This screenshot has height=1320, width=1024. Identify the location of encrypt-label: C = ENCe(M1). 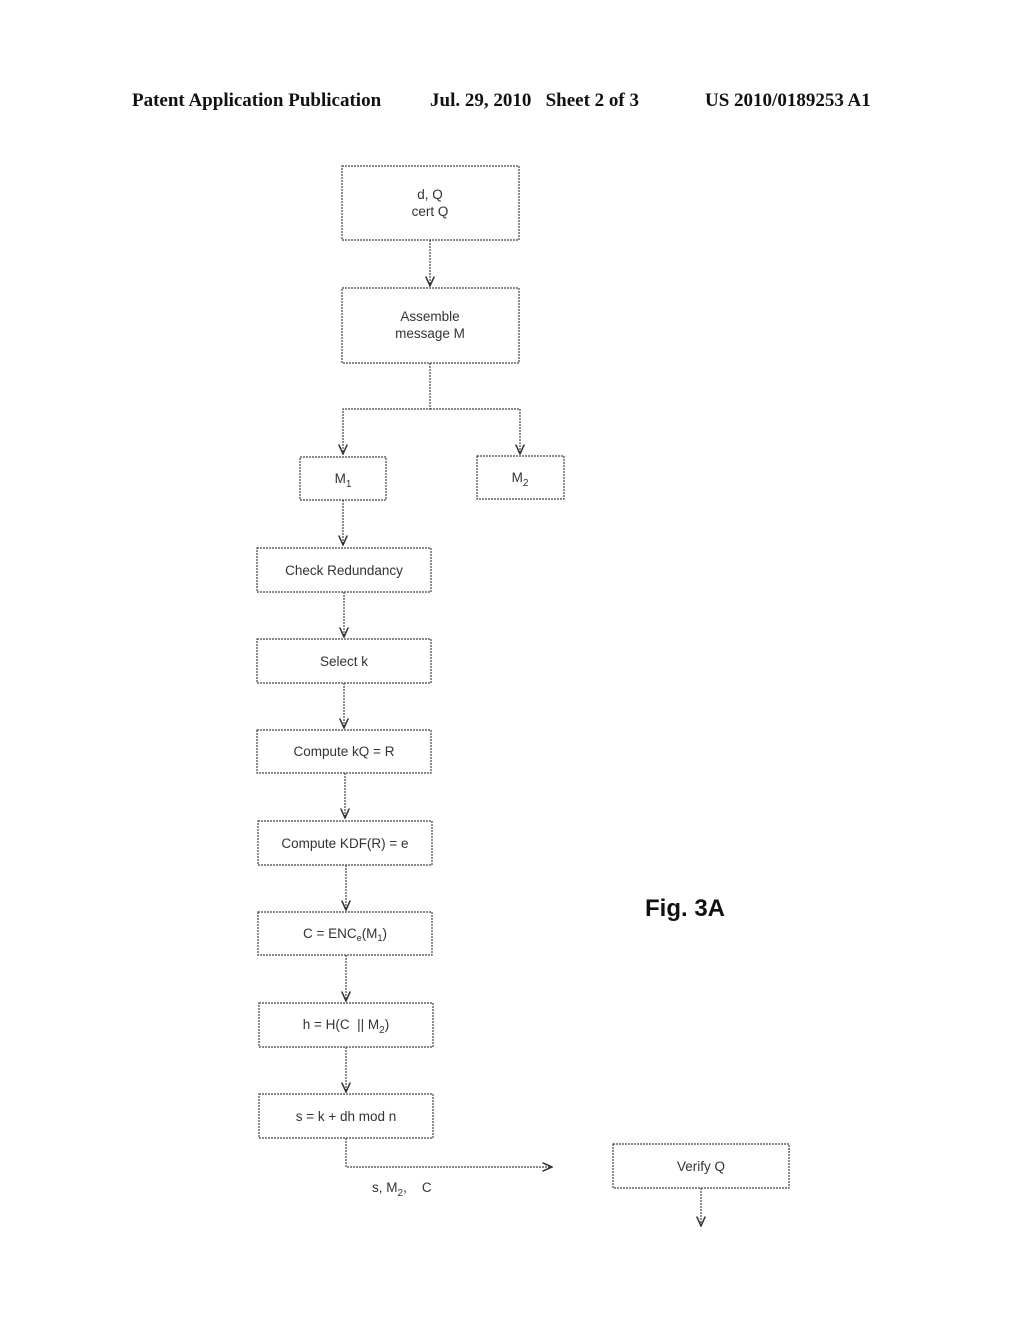
(345, 934).